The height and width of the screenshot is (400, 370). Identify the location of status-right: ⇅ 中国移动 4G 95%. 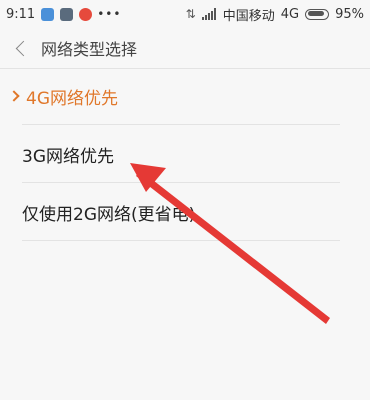
(272, 14).